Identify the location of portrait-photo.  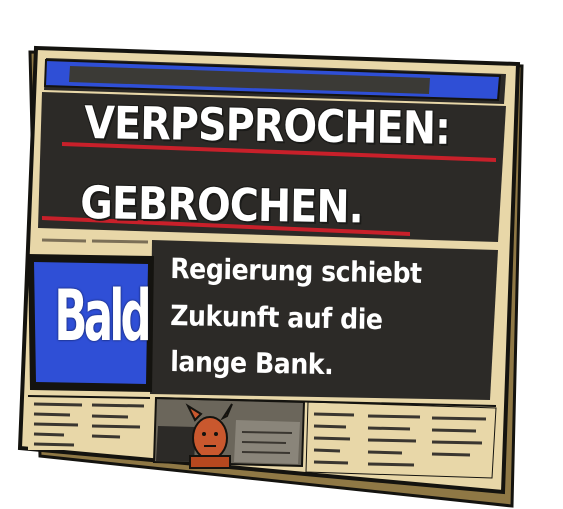
(229, 432).